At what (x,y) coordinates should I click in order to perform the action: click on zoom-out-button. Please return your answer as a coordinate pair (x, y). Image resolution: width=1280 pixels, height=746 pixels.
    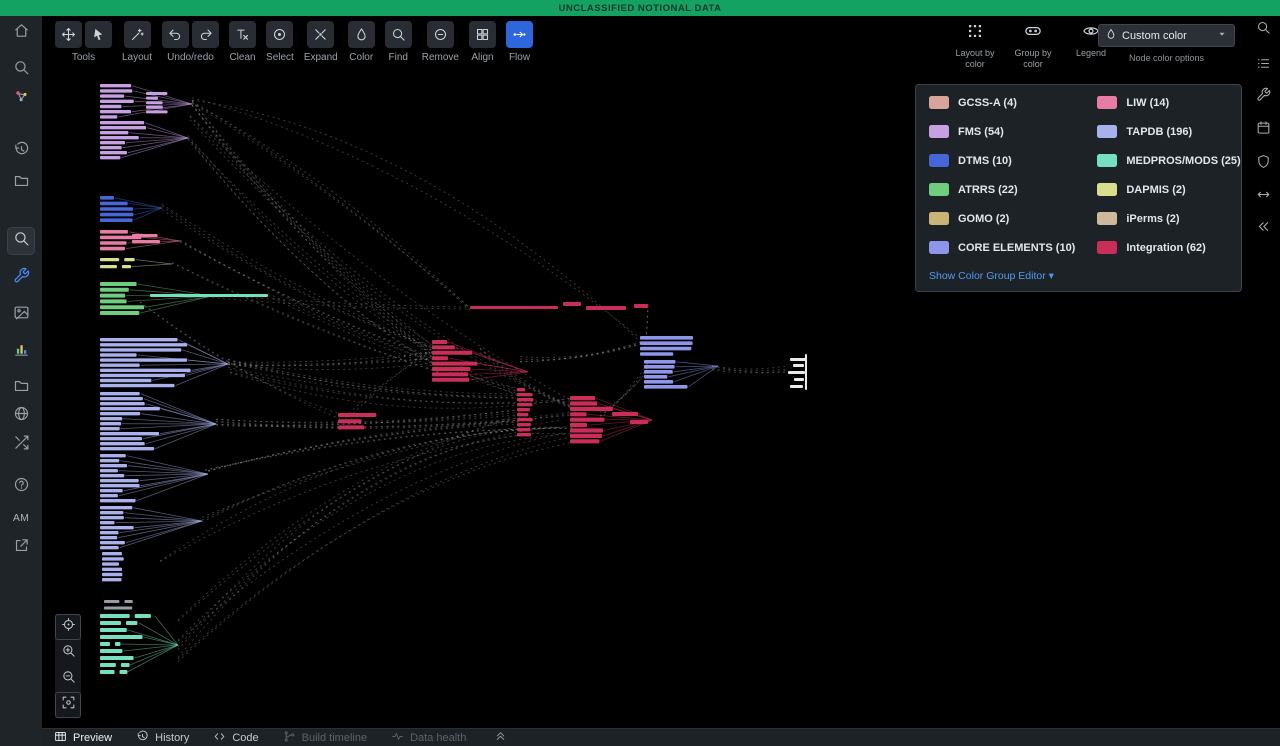
    Looking at the image, I should click on (68, 679).